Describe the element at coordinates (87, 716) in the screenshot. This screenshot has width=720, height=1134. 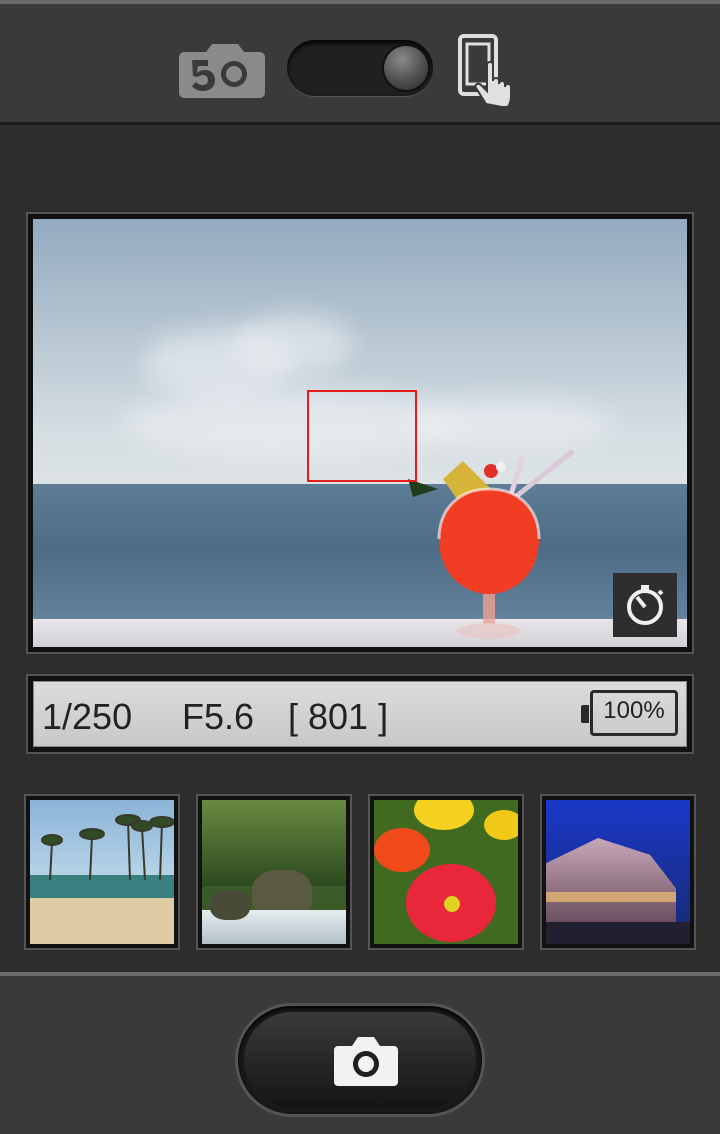
I see `shutter-speed-value: 1/250` at that location.